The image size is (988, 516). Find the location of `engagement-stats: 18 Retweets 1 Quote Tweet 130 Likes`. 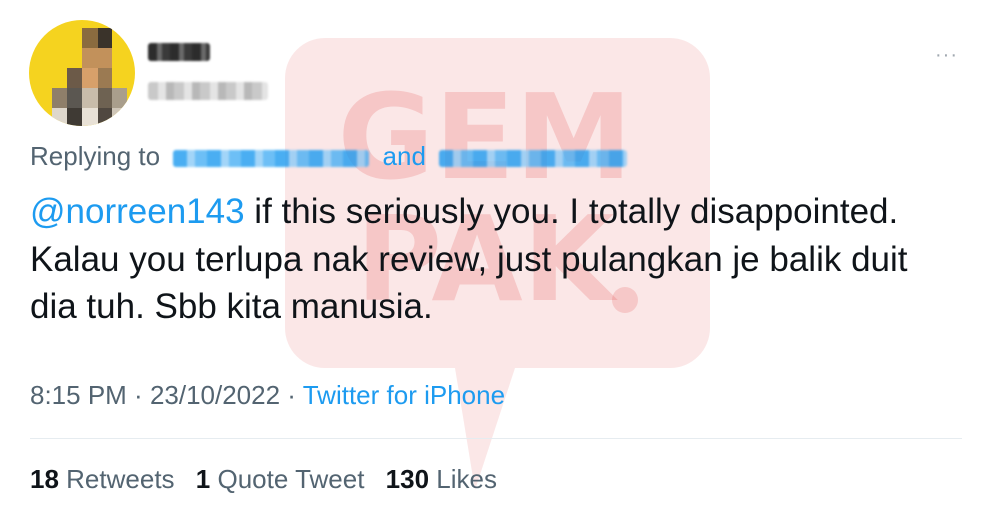

engagement-stats: 18 Retweets 1 Quote Tweet 130 Likes is located at coordinates (263, 479).